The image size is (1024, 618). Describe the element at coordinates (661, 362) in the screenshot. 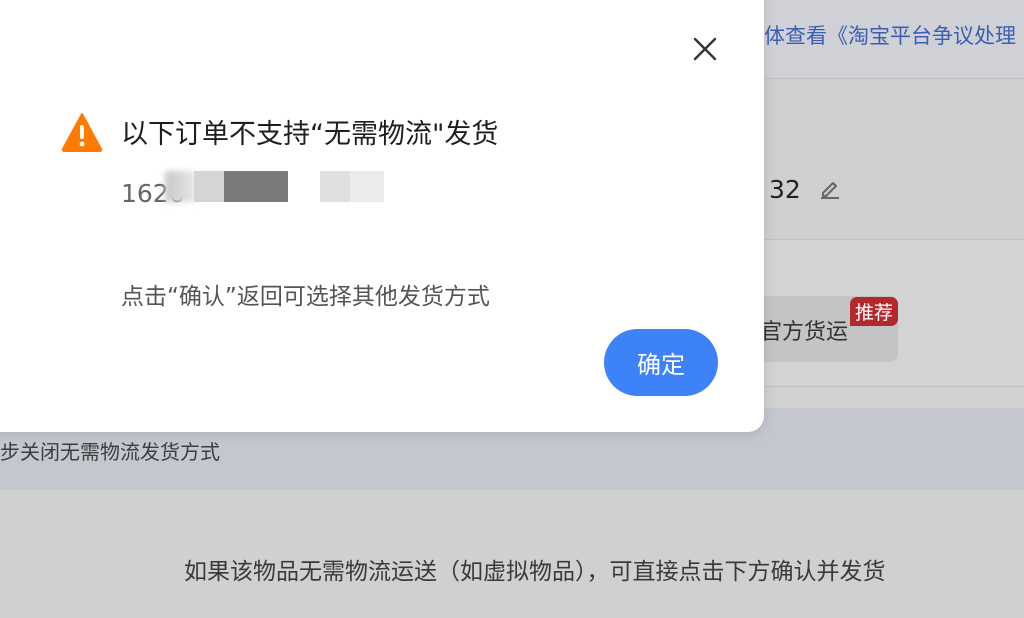

I see `confirm-button: 确定` at that location.